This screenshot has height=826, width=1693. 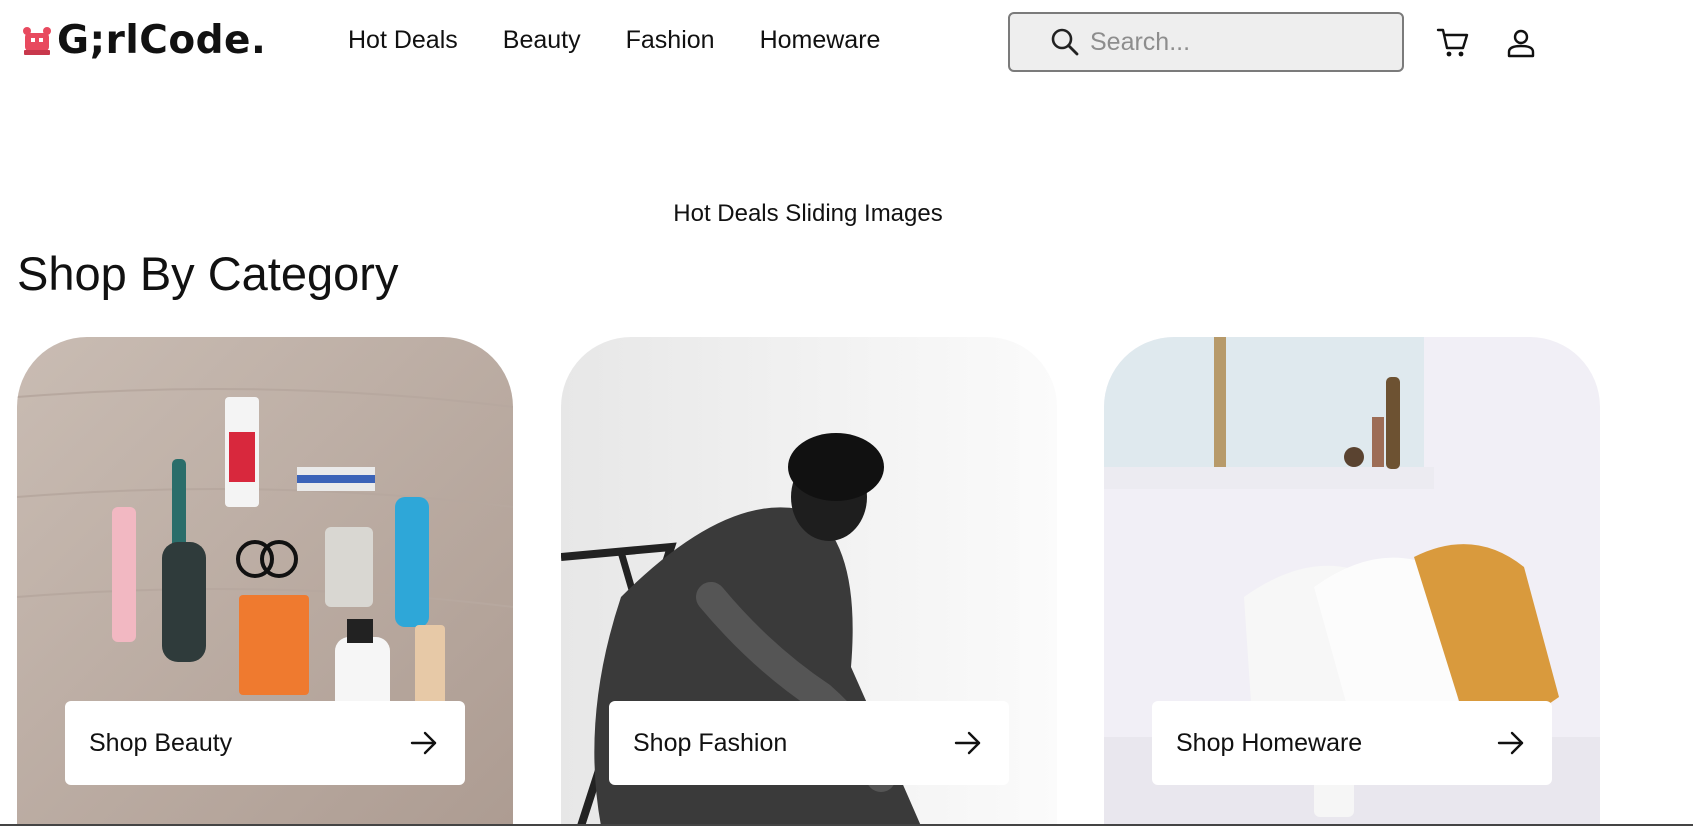 What do you see at coordinates (1065, 42) in the screenshot?
I see `search-icon` at bounding box center [1065, 42].